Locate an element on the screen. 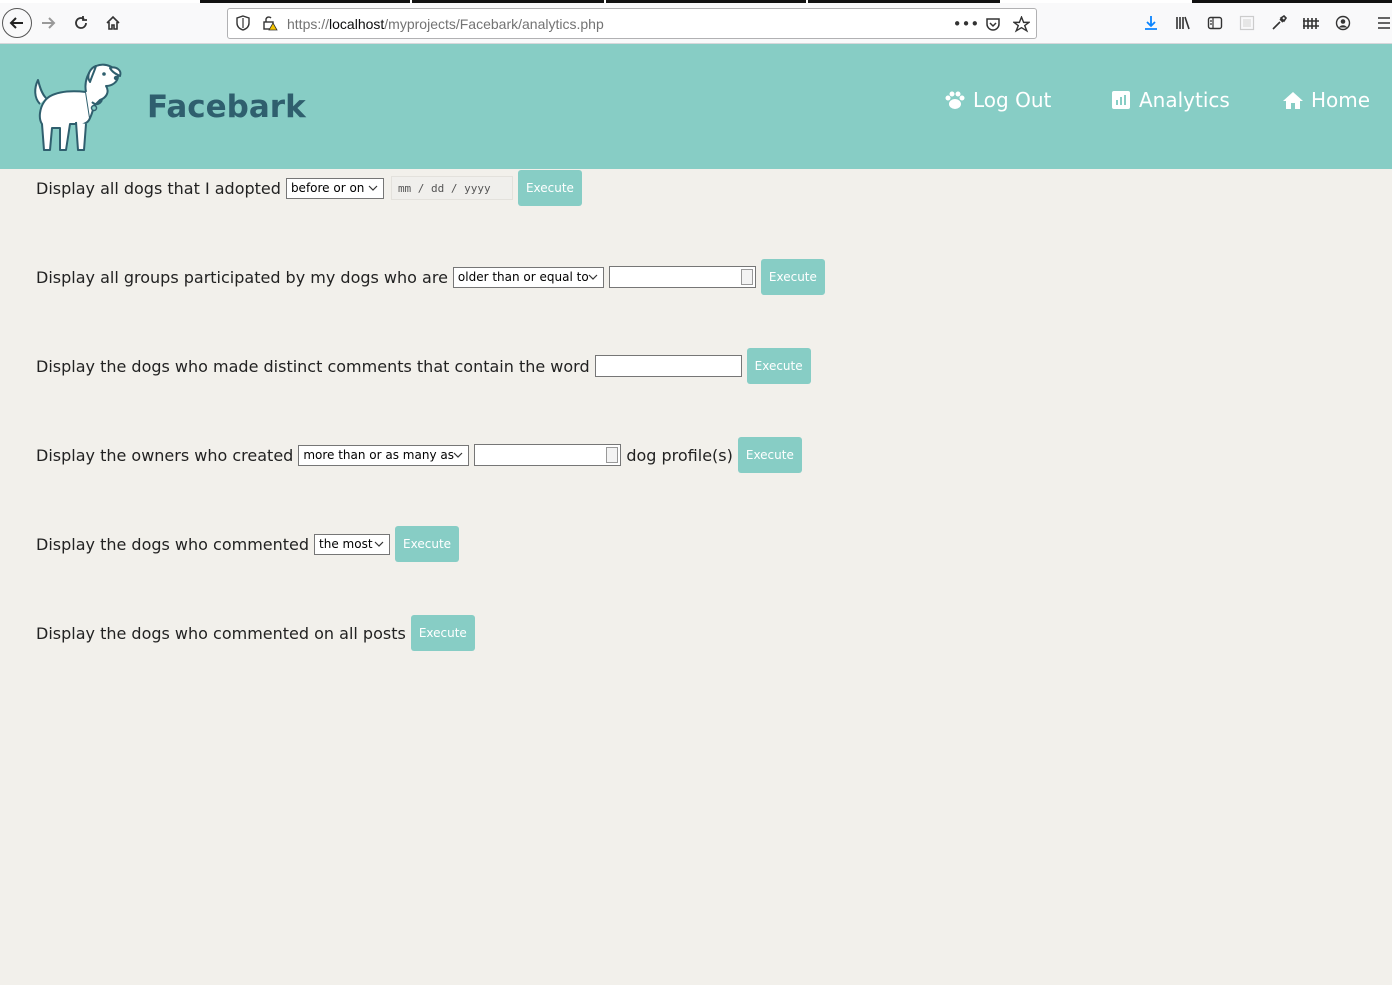  insecure-lock-icon is located at coordinates (270, 23).